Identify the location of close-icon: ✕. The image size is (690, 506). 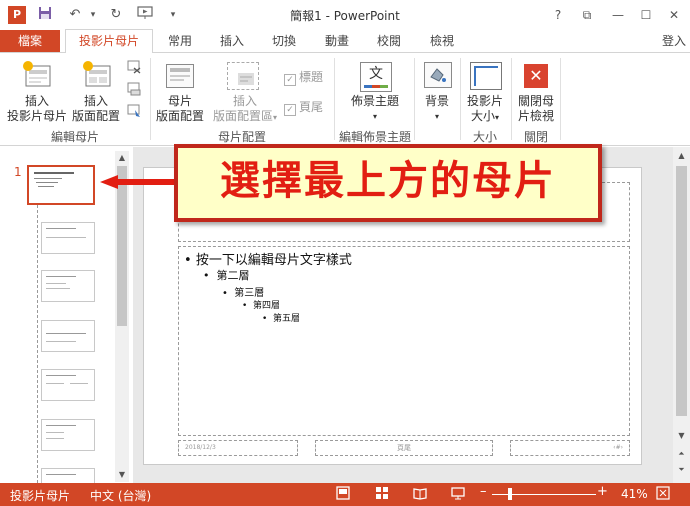
(674, 15).